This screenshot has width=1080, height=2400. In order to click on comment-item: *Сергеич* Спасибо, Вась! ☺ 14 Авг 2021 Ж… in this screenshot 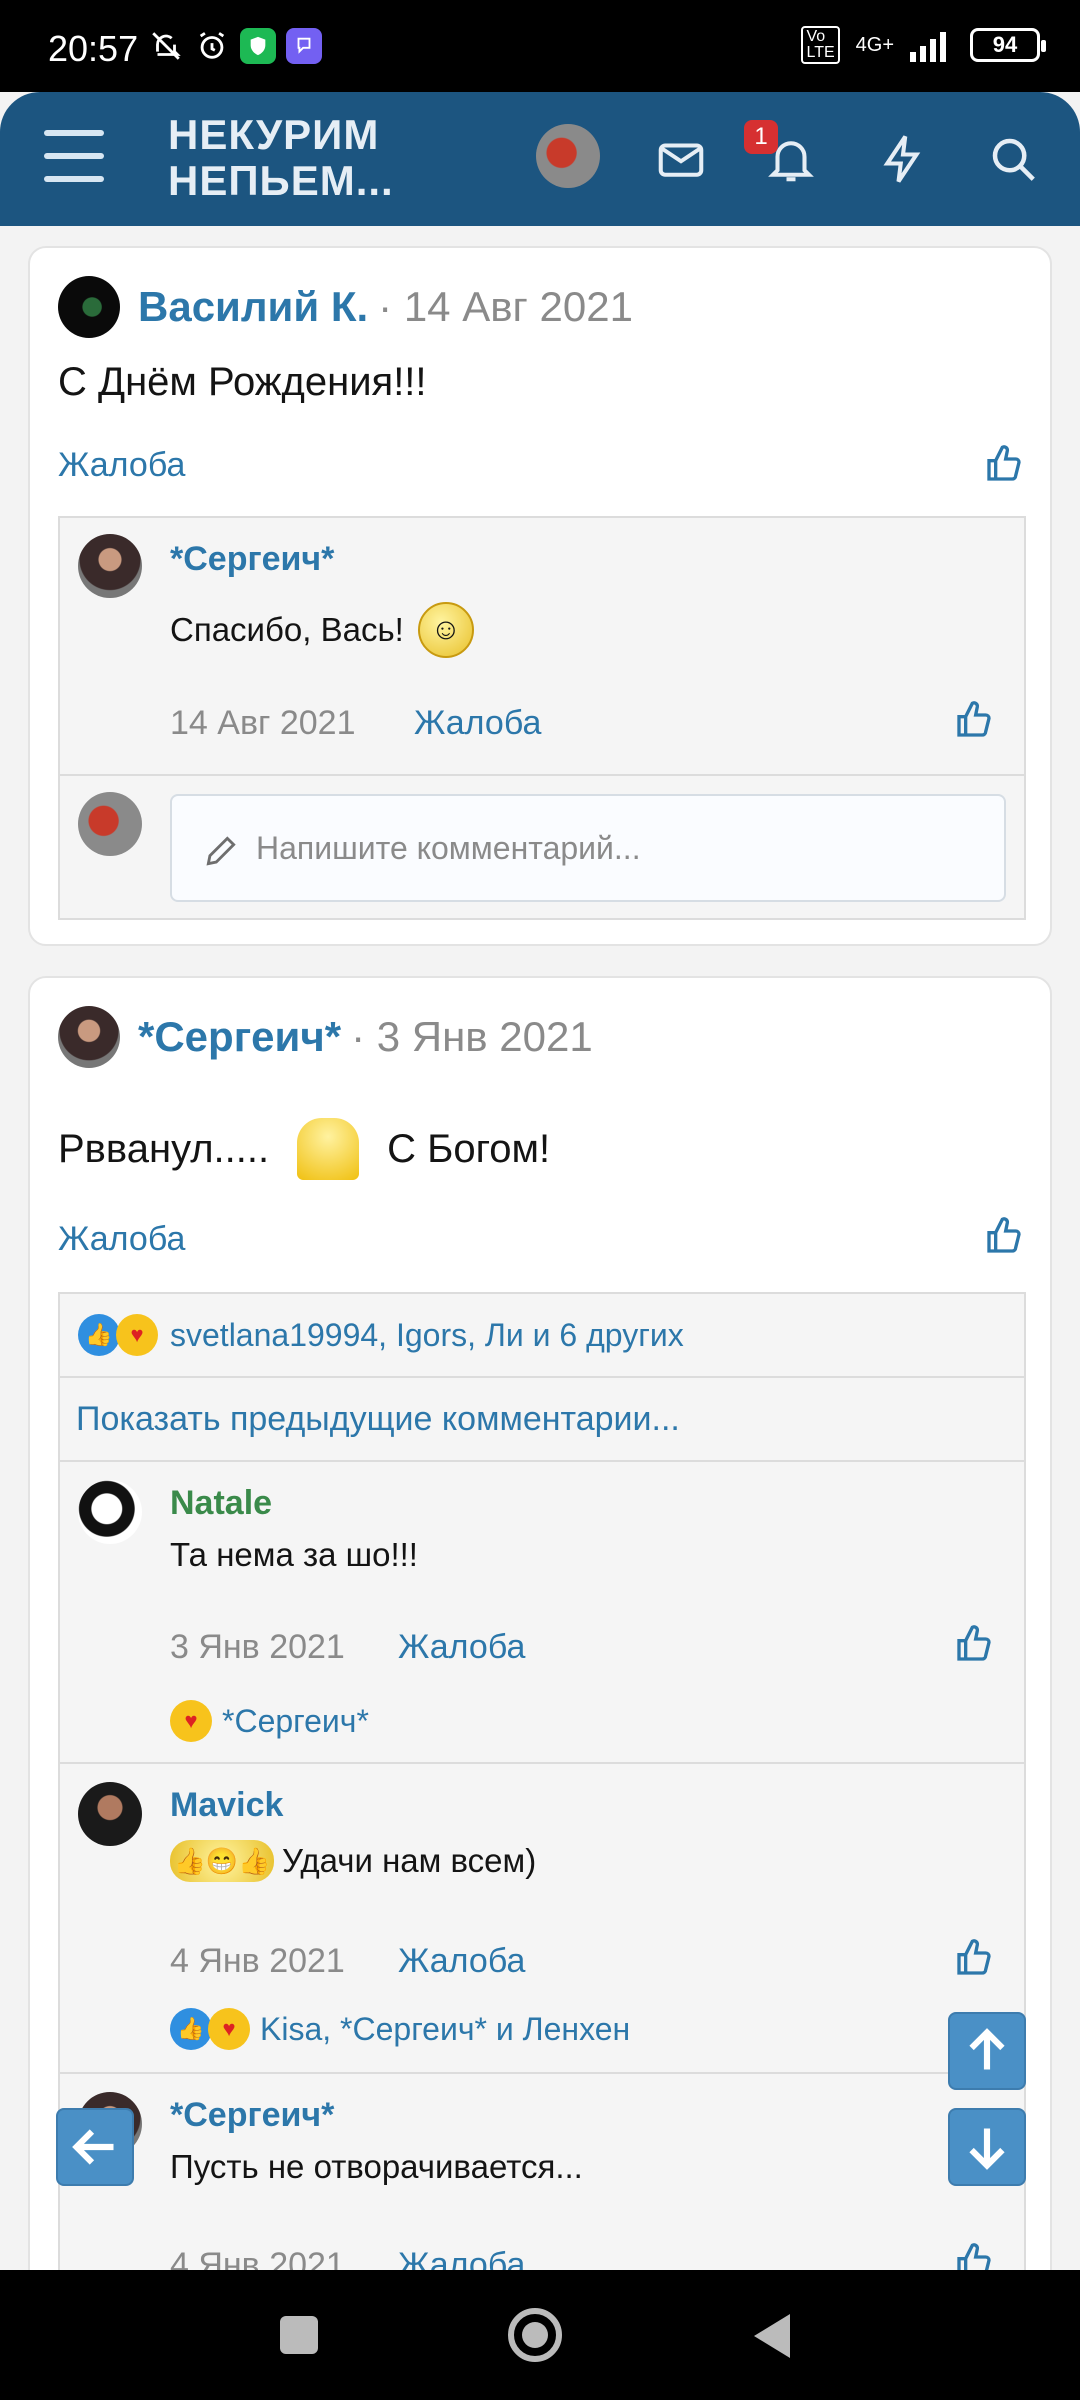, I will do `click(542, 647)`.